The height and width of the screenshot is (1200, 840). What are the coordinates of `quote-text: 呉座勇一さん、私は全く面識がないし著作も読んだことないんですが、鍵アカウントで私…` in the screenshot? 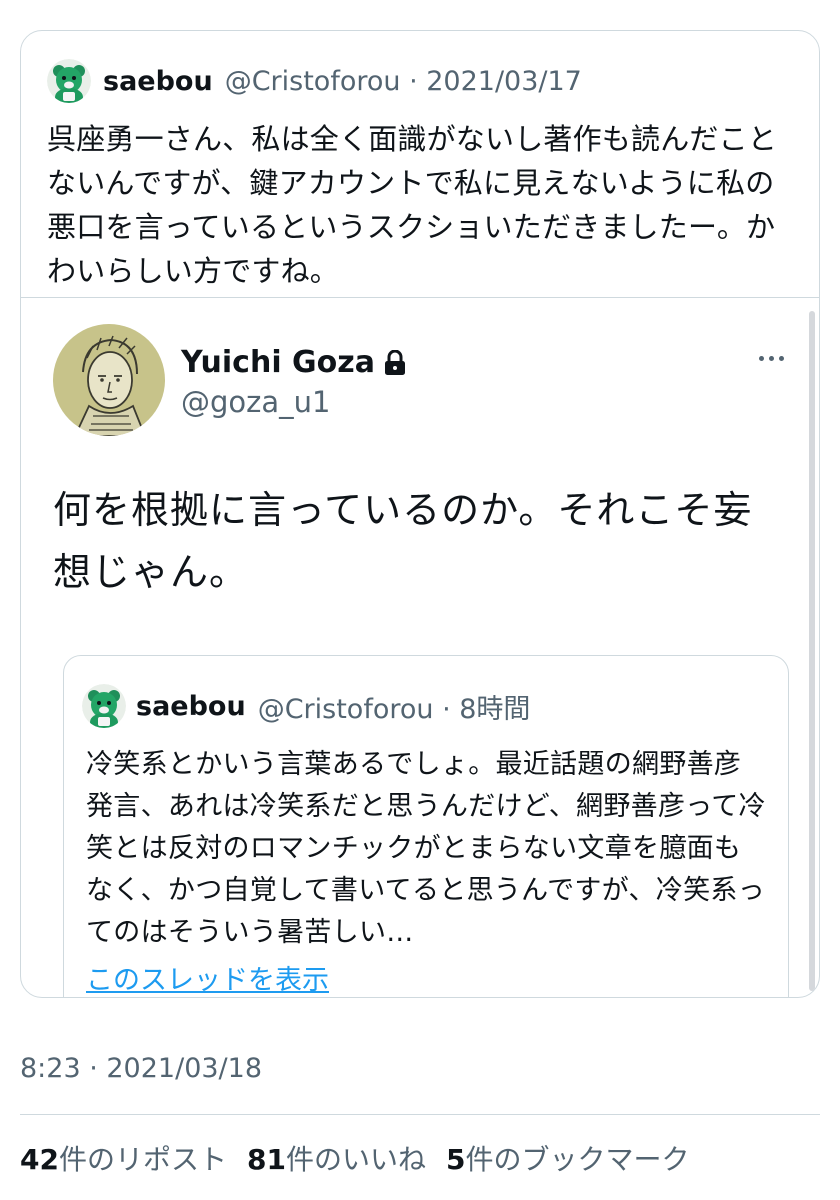 It's located at (412, 205).